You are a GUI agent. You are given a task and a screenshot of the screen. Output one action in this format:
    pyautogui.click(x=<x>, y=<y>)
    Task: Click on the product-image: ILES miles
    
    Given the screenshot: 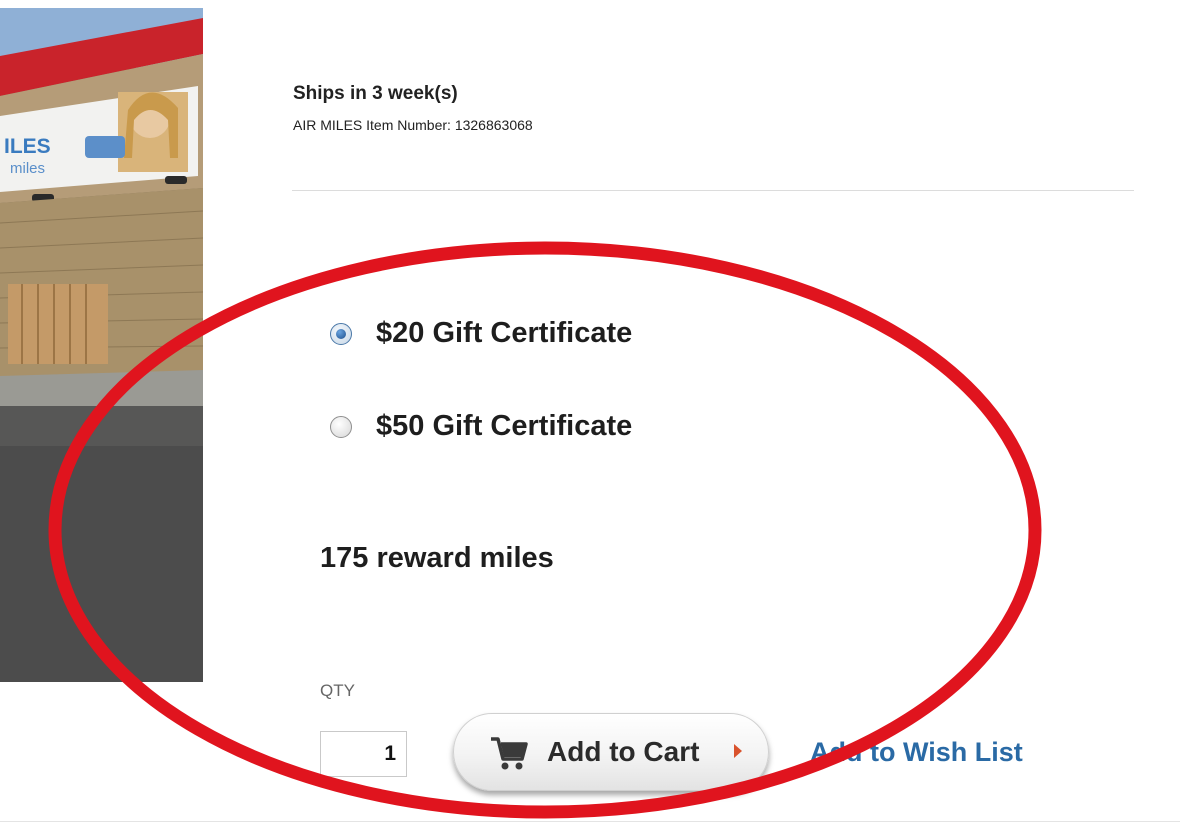 What is the action you would take?
    pyautogui.click(x=101, y=345)
    